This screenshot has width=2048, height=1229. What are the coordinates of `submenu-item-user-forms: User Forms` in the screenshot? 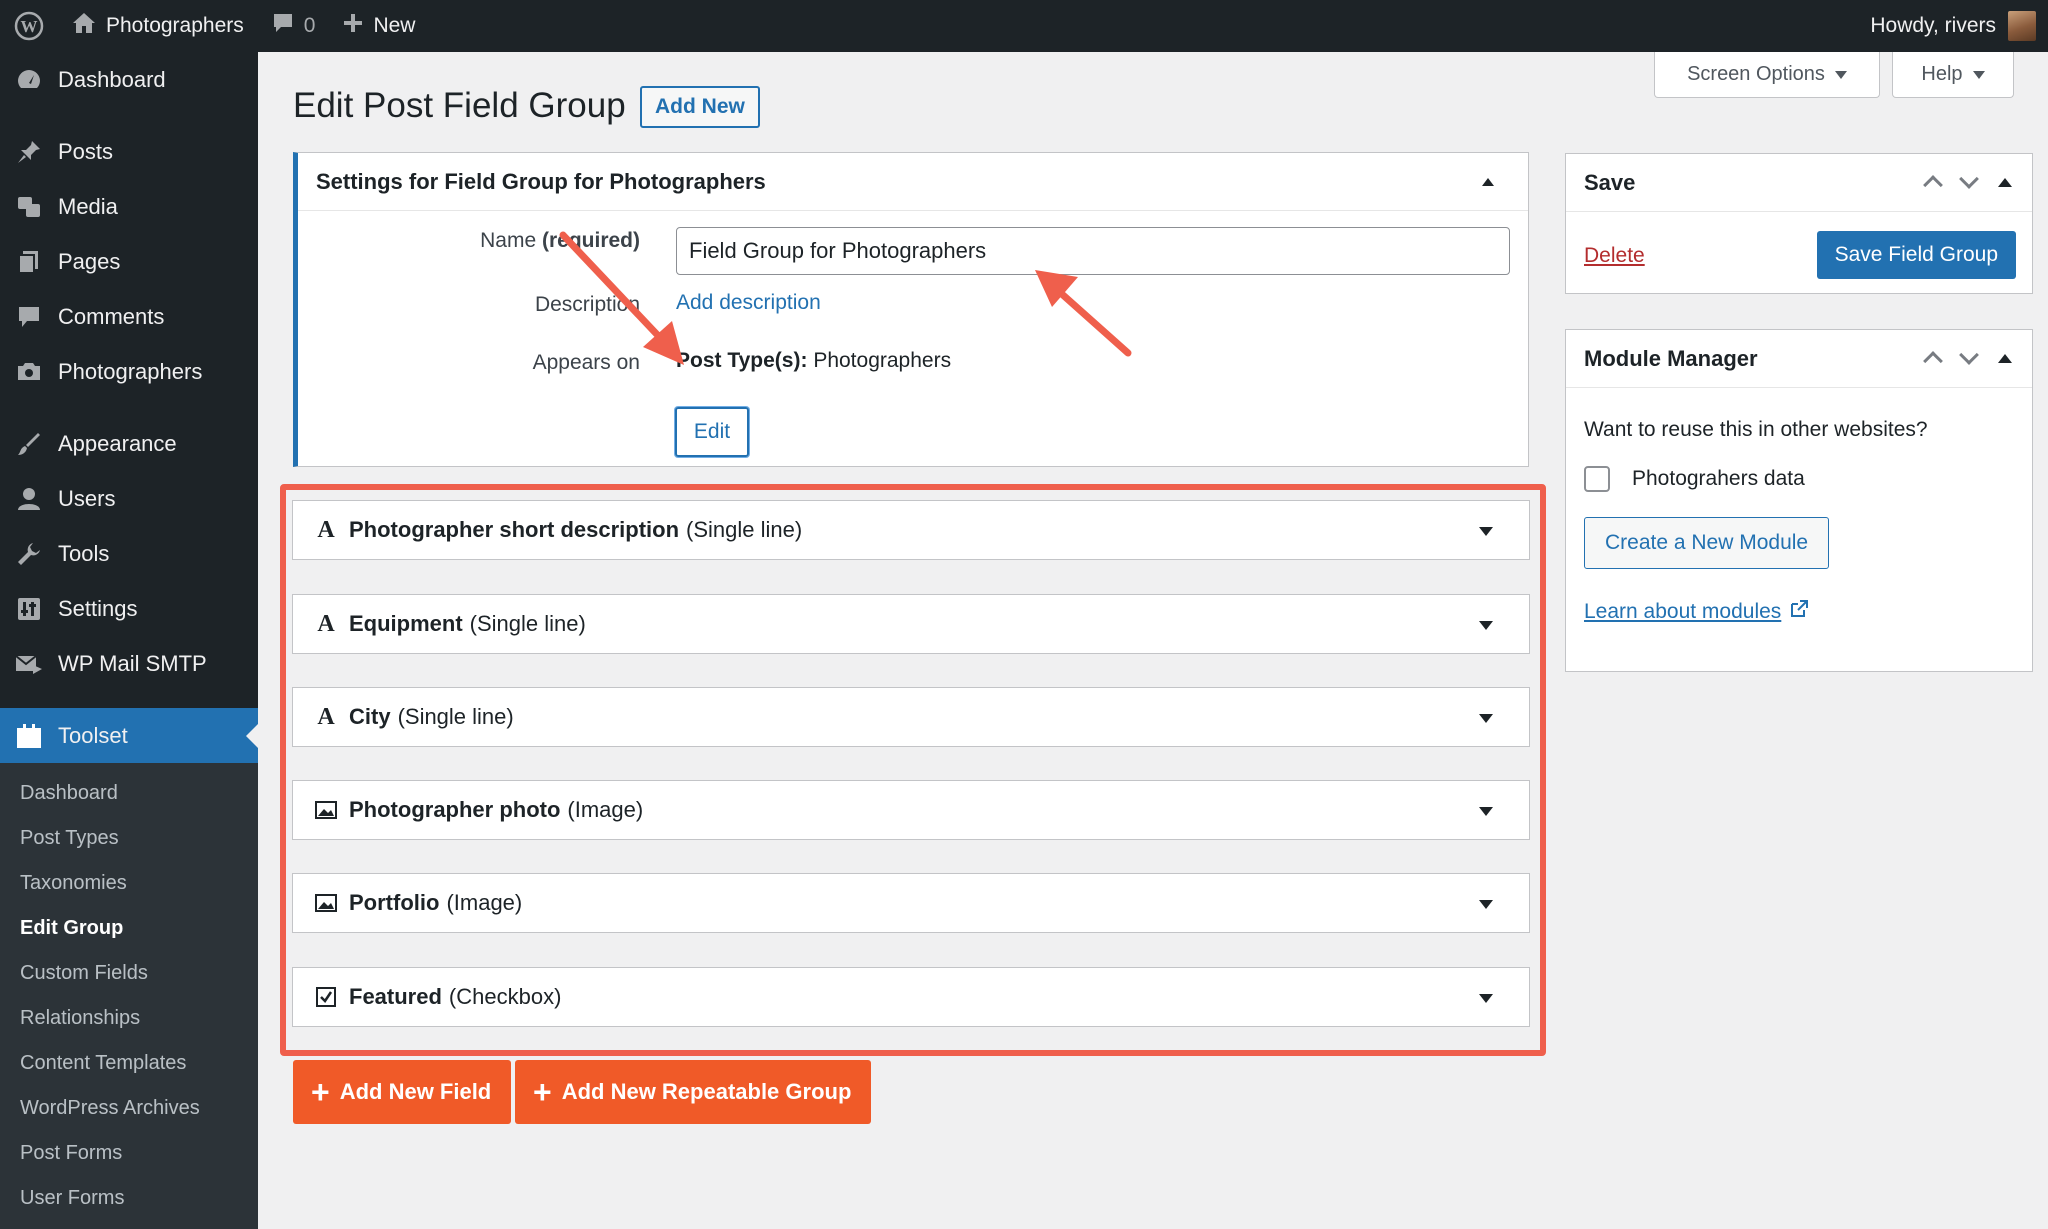 It's located at (129, 1198).